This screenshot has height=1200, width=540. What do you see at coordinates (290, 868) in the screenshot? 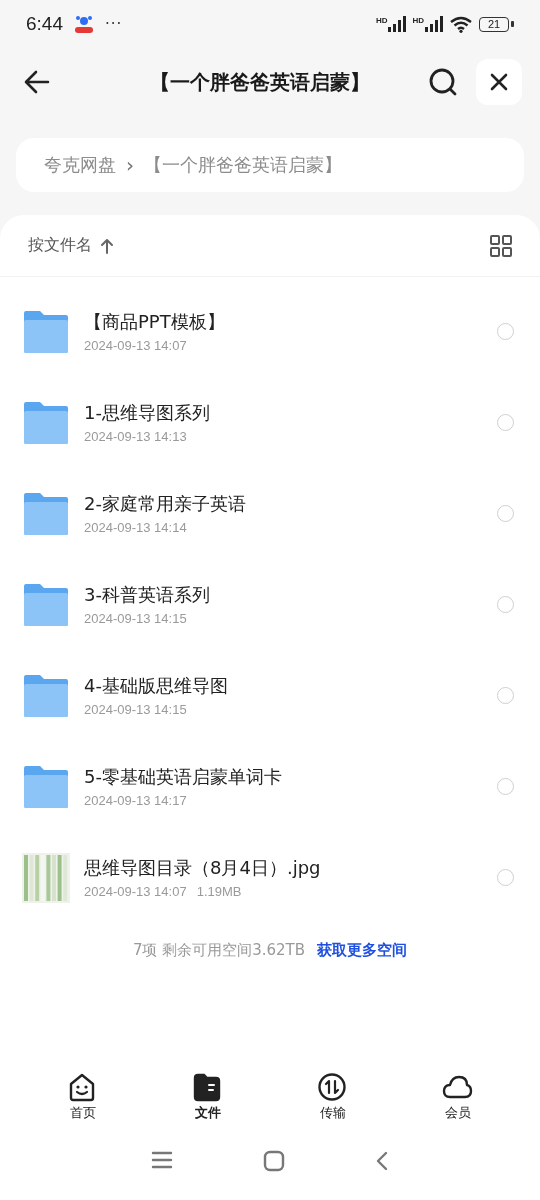
I see `file-name: 思维导图目录（8月4日）.jpg` at bounding box center [290, 868].